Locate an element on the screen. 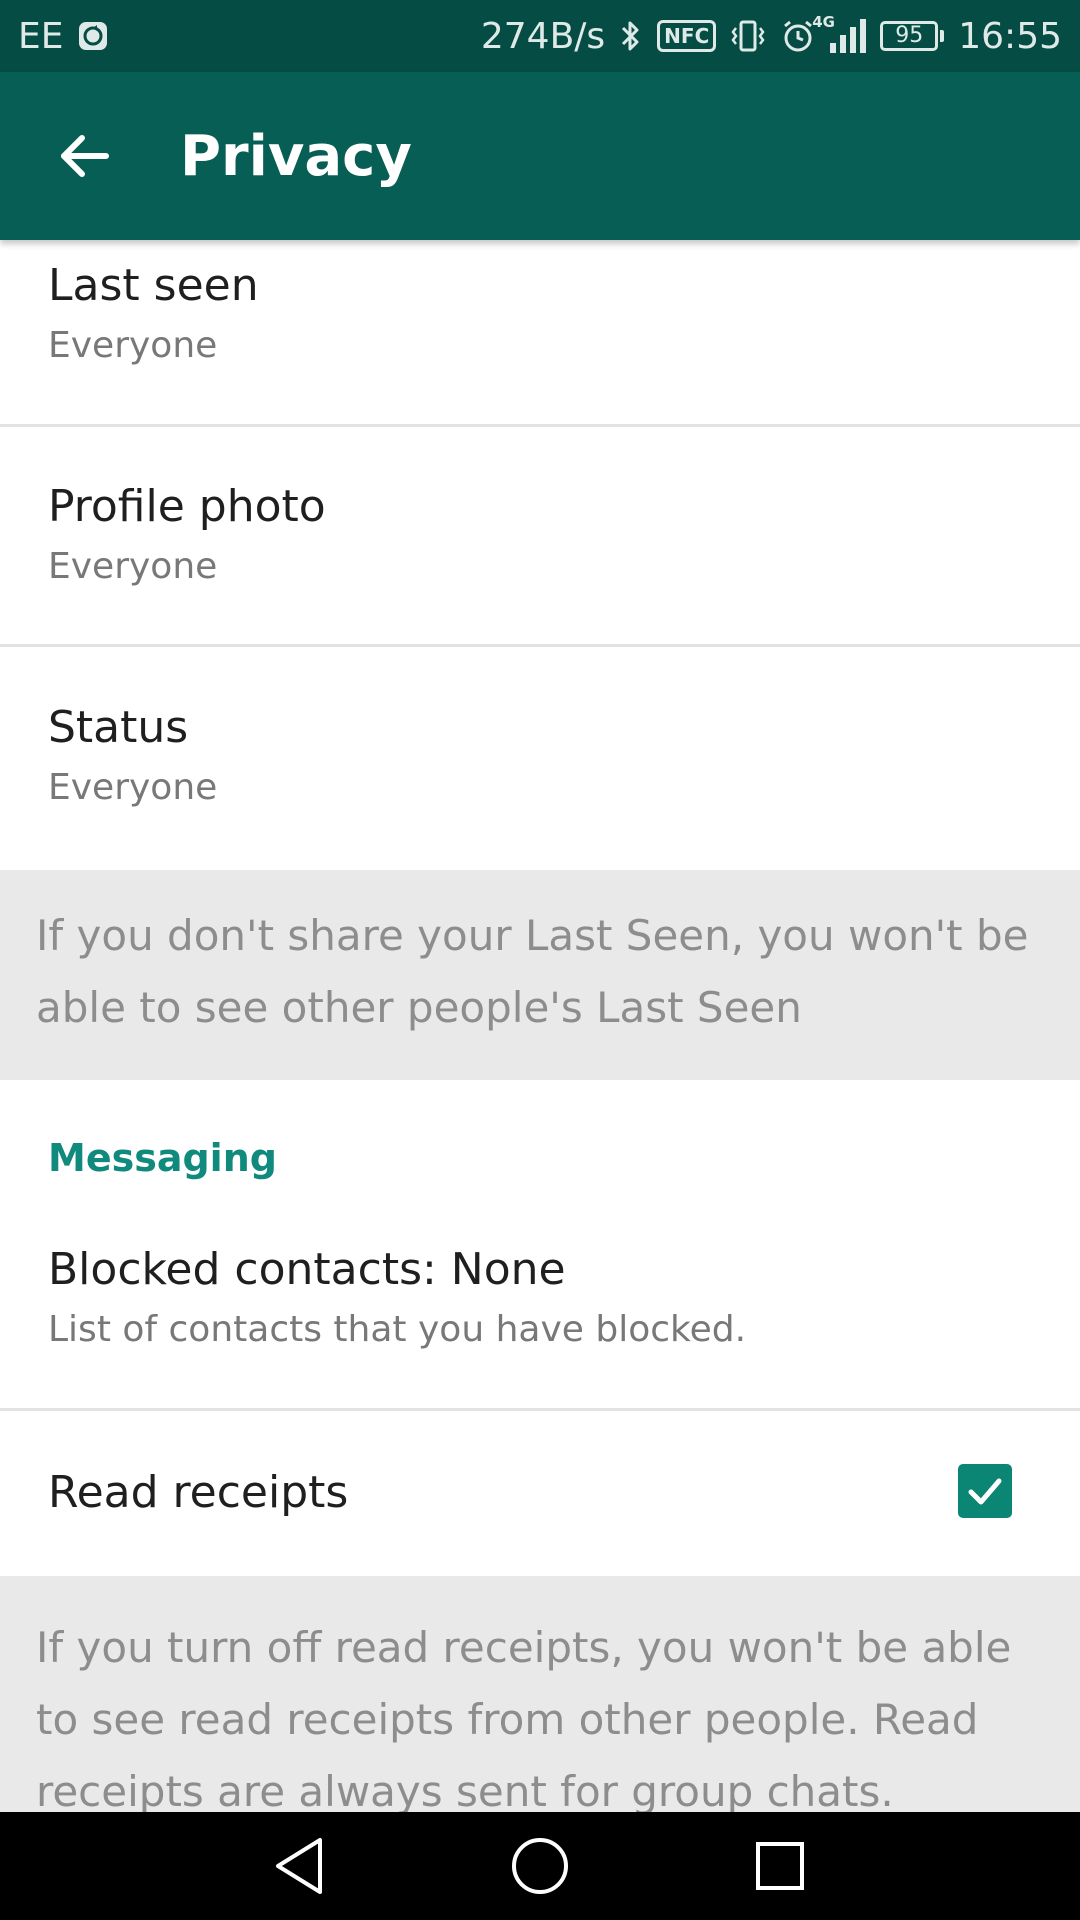 The image size is (1080, 1920). setting-title: Status is located at coordinates (118, 727).